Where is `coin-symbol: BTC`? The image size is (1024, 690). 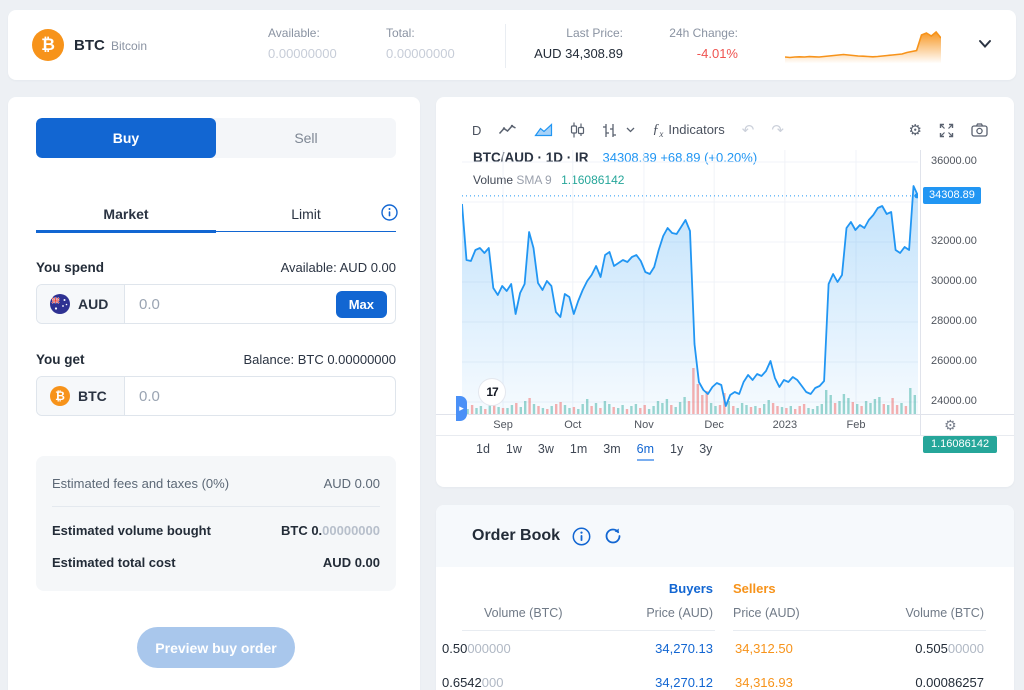
coin-symbol: BTC is located at coordinates (89, 45).